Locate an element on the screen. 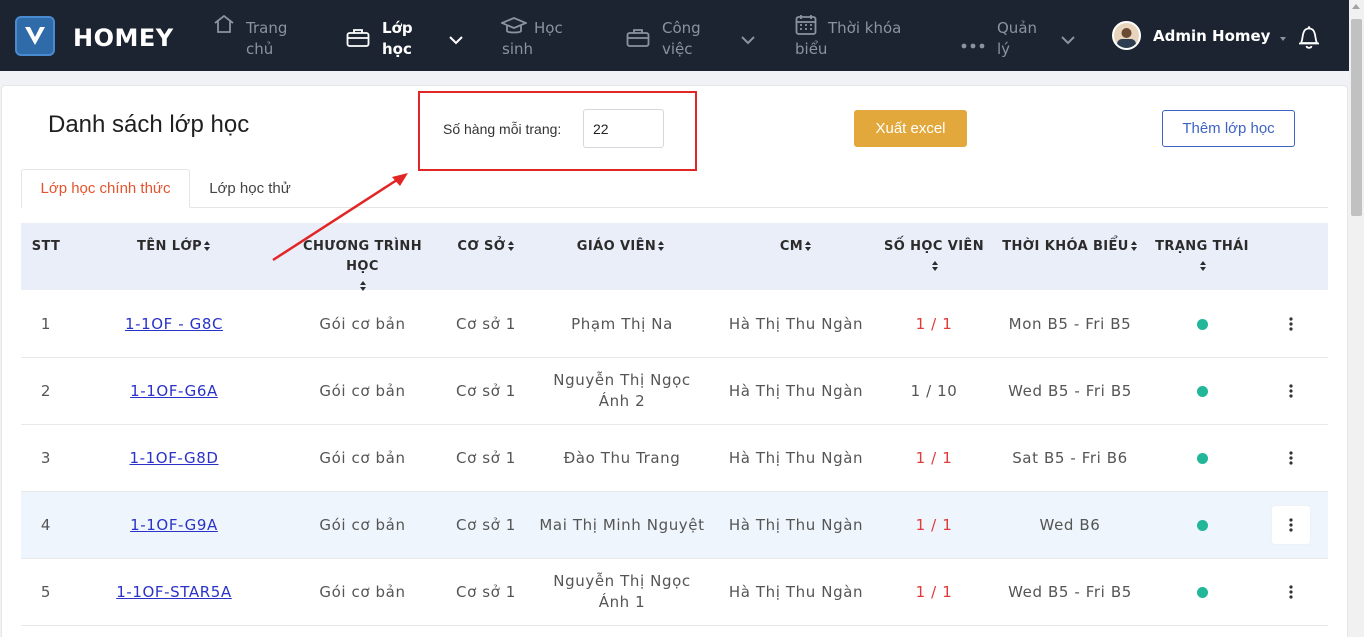  cell-stt: 5 is located at coordinates (46, 591).